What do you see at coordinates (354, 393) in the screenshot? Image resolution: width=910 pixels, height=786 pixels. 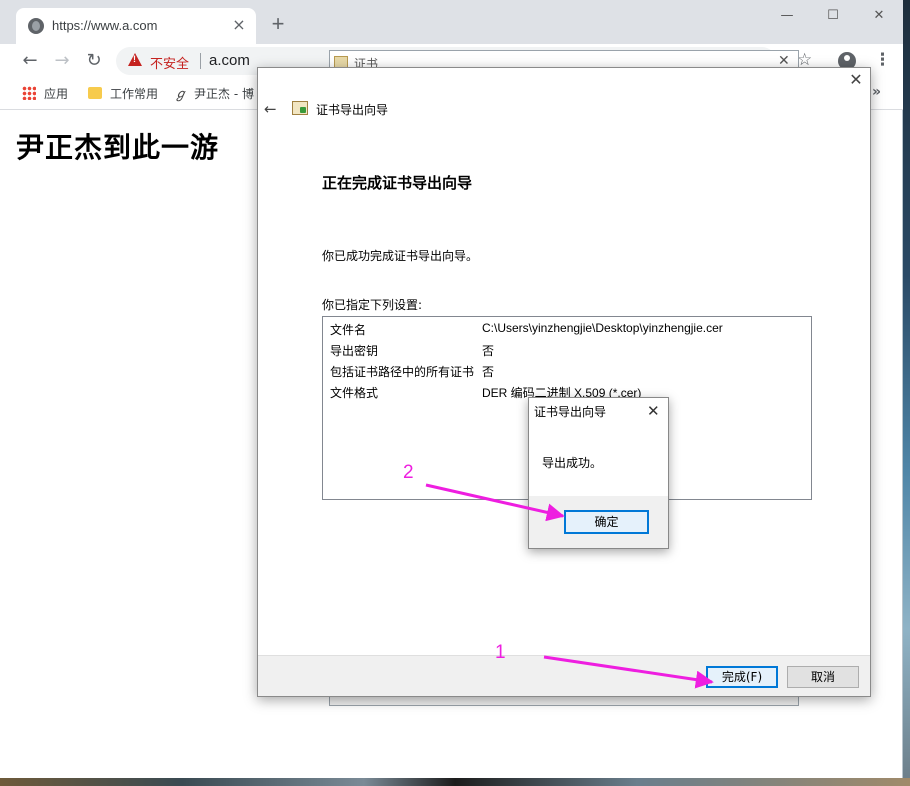 I see `setting-name: 文件格式` at bounding box center [354, 393].